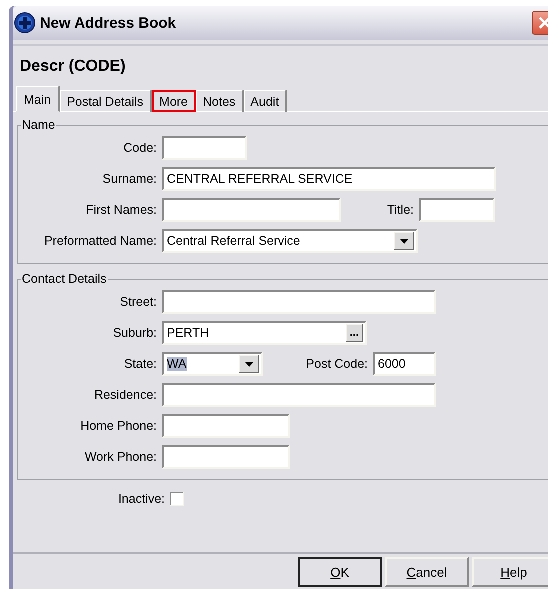 Image resolution: width=548 pixels, height=589 pixels. Describe the element at coordinates (212, 364) in the screenshot. I see `input-field: WA` at that location.